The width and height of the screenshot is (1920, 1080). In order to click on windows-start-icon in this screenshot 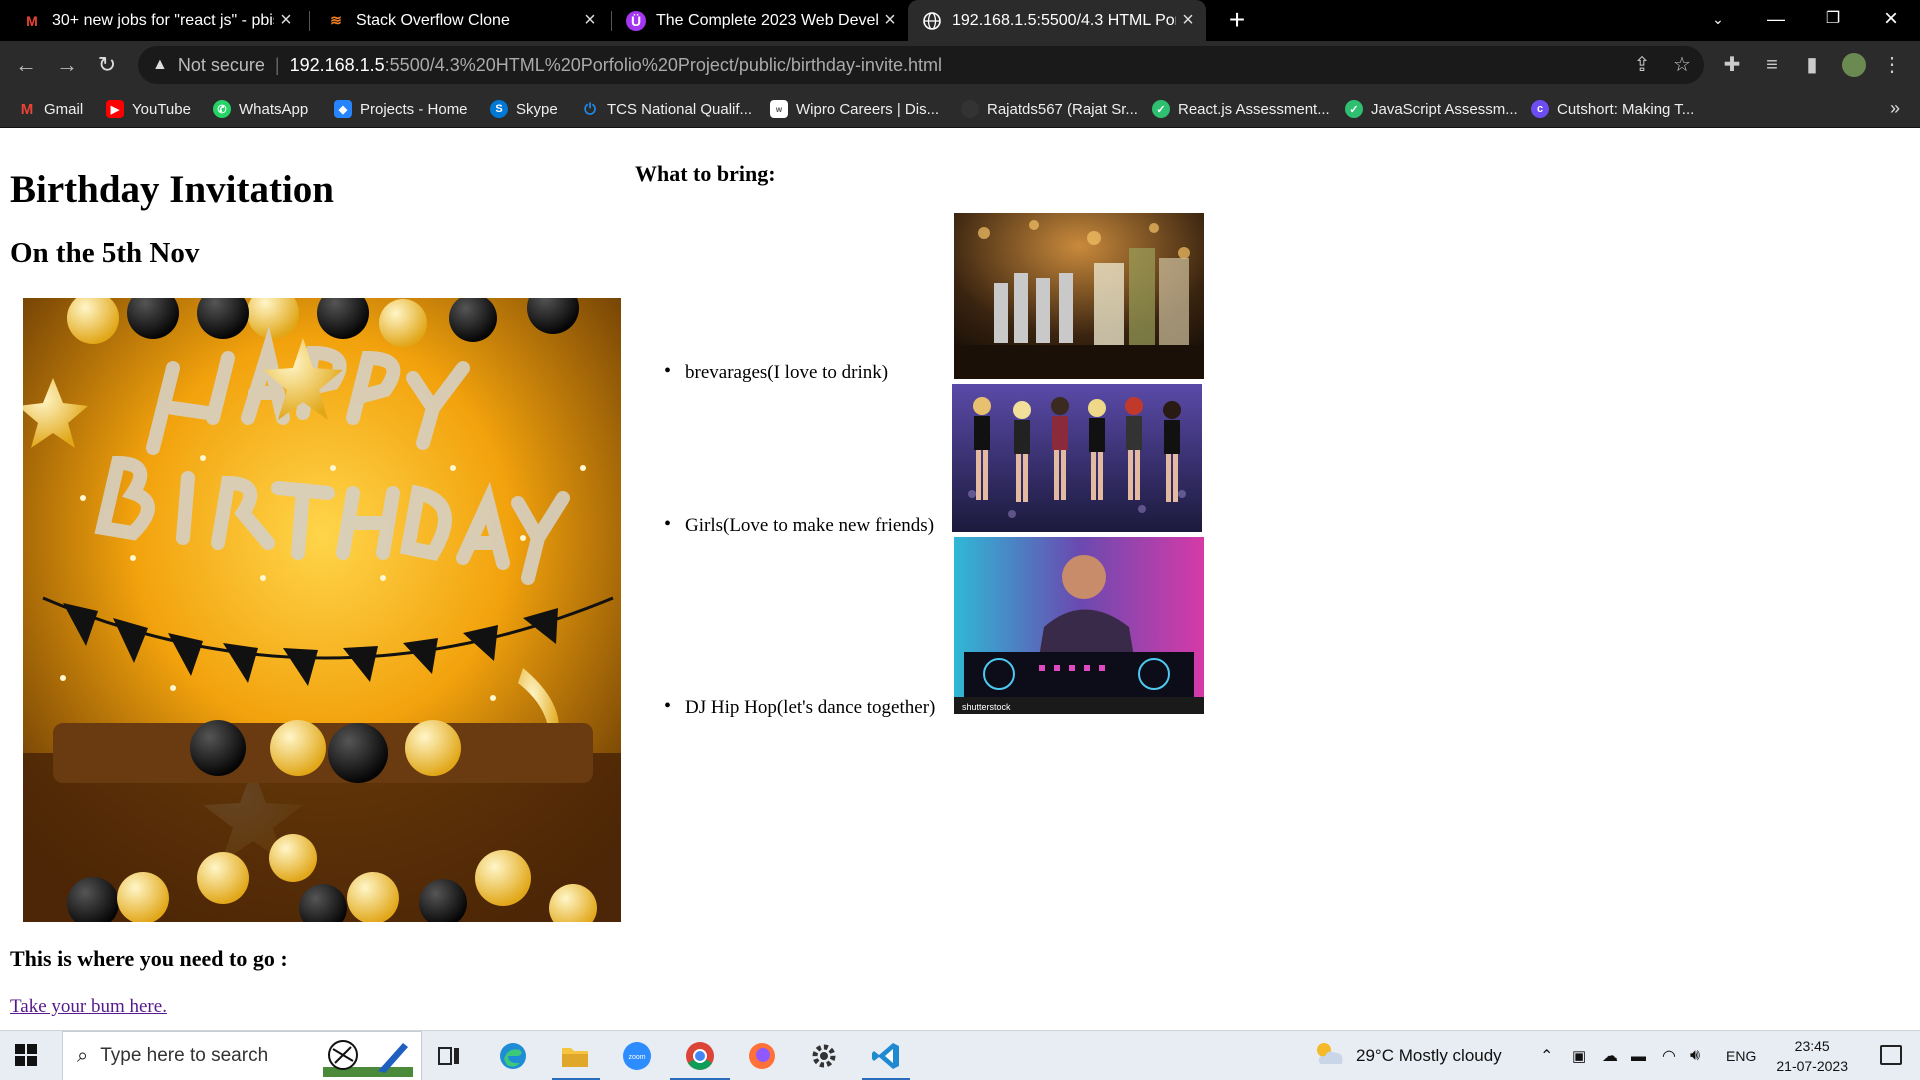, I will do `click(27, 1056)`.